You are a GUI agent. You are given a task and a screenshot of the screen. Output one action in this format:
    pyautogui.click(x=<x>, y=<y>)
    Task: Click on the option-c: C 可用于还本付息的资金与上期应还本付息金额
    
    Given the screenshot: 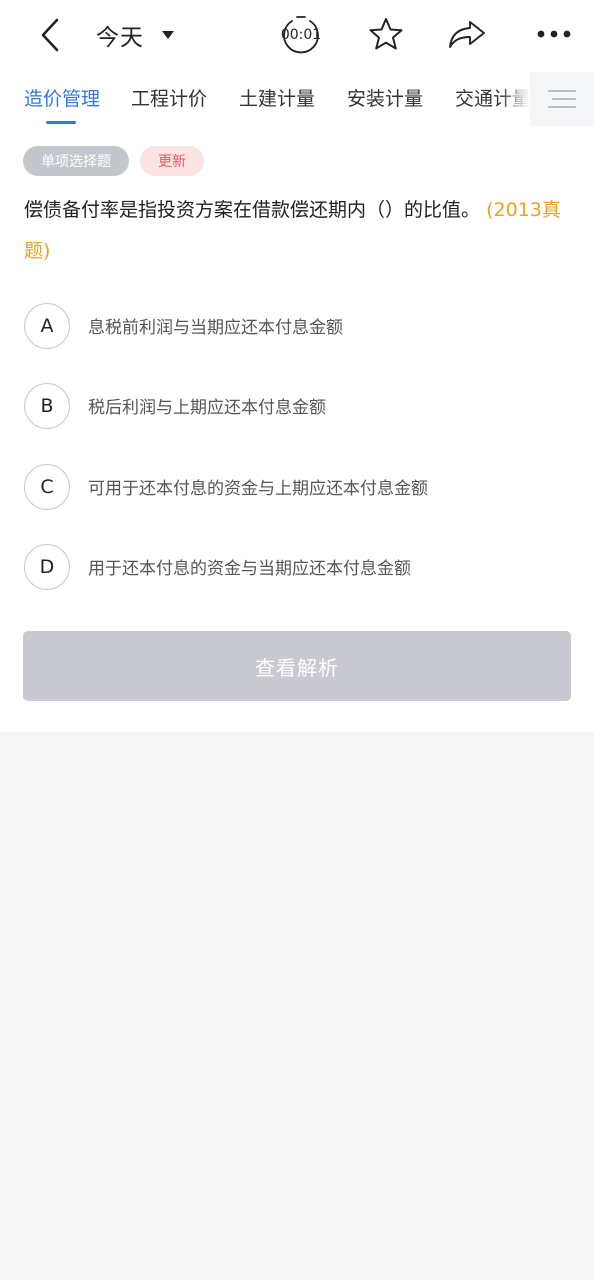 What is the action you would take?
    pyautogui.click(x=299, y=488)
    